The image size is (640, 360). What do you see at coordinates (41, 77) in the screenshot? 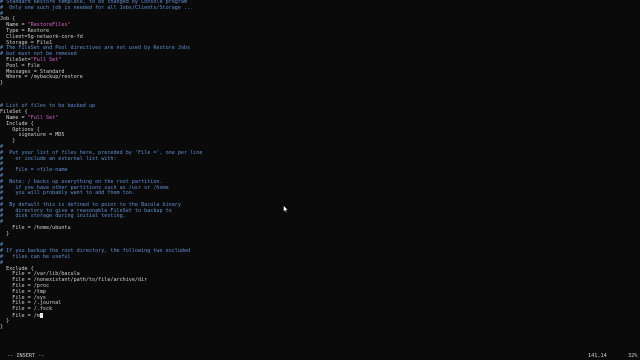
I see `code-token: Where = /mybackup/restore` at bounding box center [41, 77].